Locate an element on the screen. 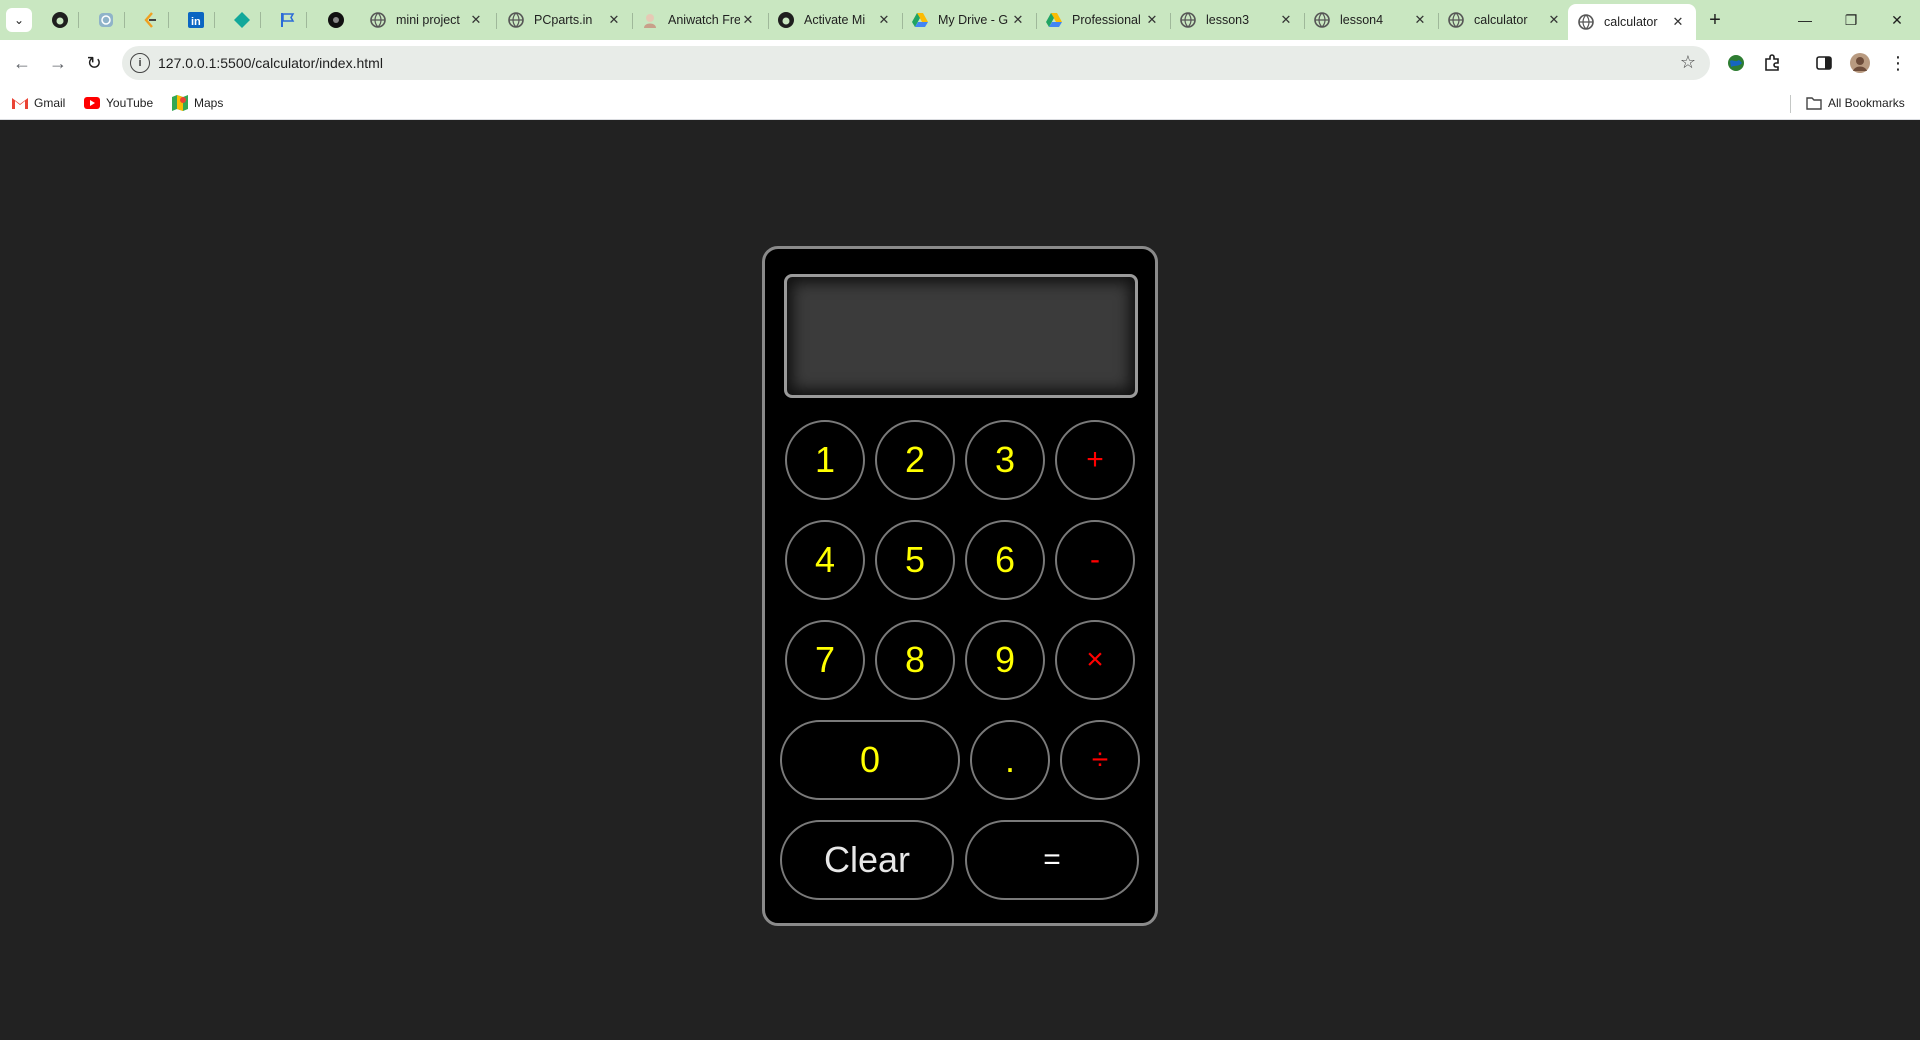  bookmark-youtube: YouTube is located at coordinates (118, 103).